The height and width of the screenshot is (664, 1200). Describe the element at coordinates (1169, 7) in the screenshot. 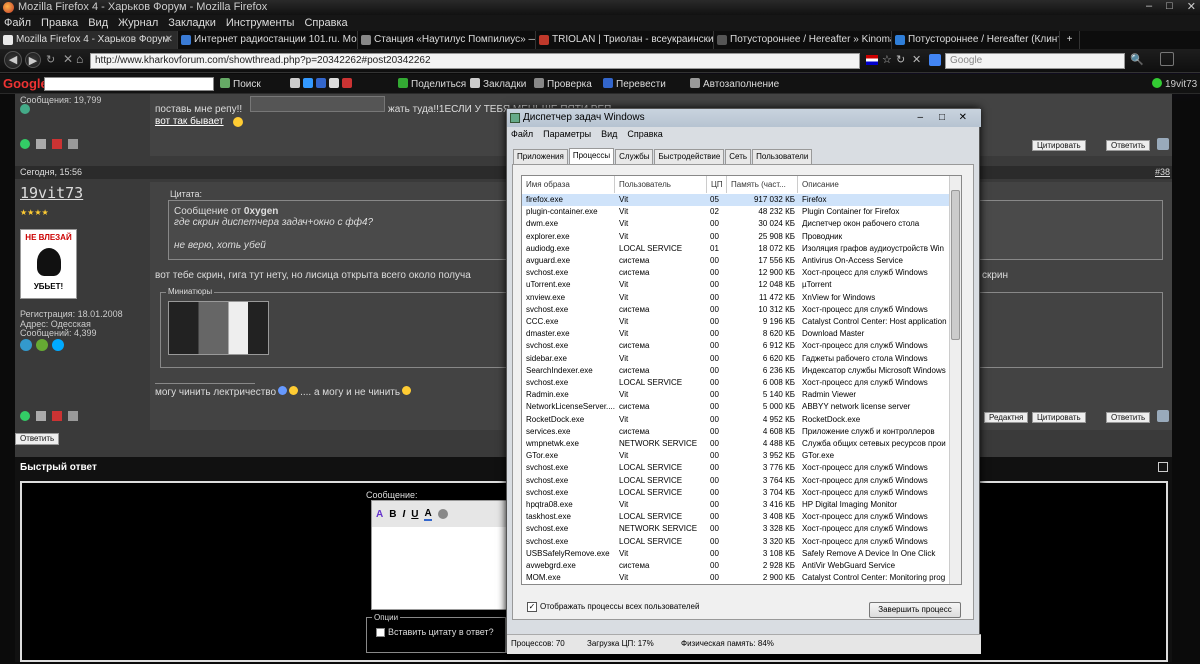

I see `maximize-button: □` at that location.